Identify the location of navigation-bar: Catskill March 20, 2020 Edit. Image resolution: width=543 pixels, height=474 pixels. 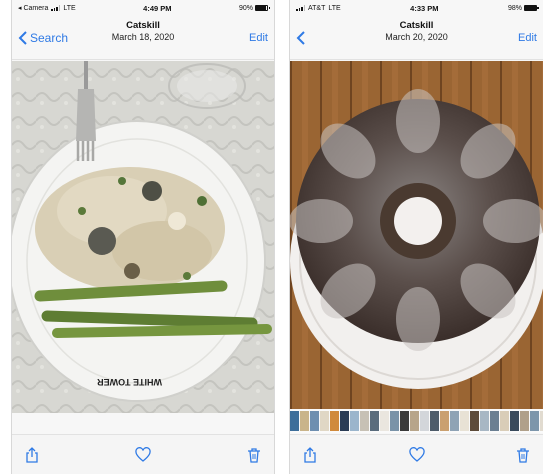
(416, 38).